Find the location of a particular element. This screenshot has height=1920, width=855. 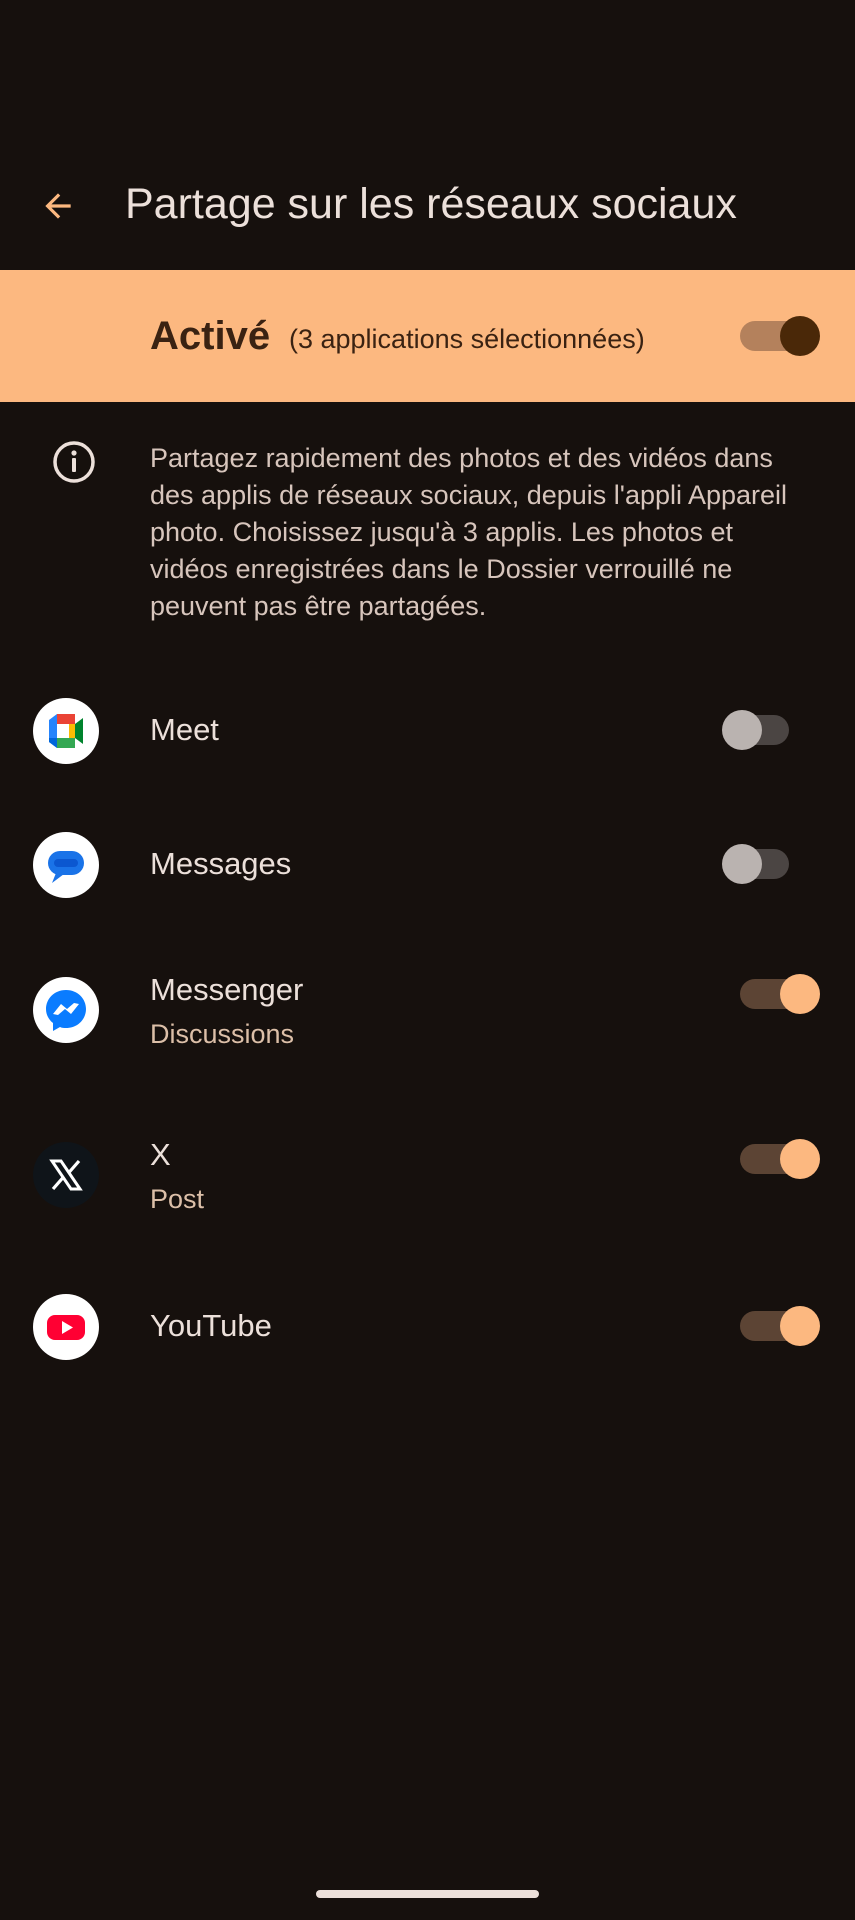

app-row-youtube: YouTube is located at coordinates (427, 1327).